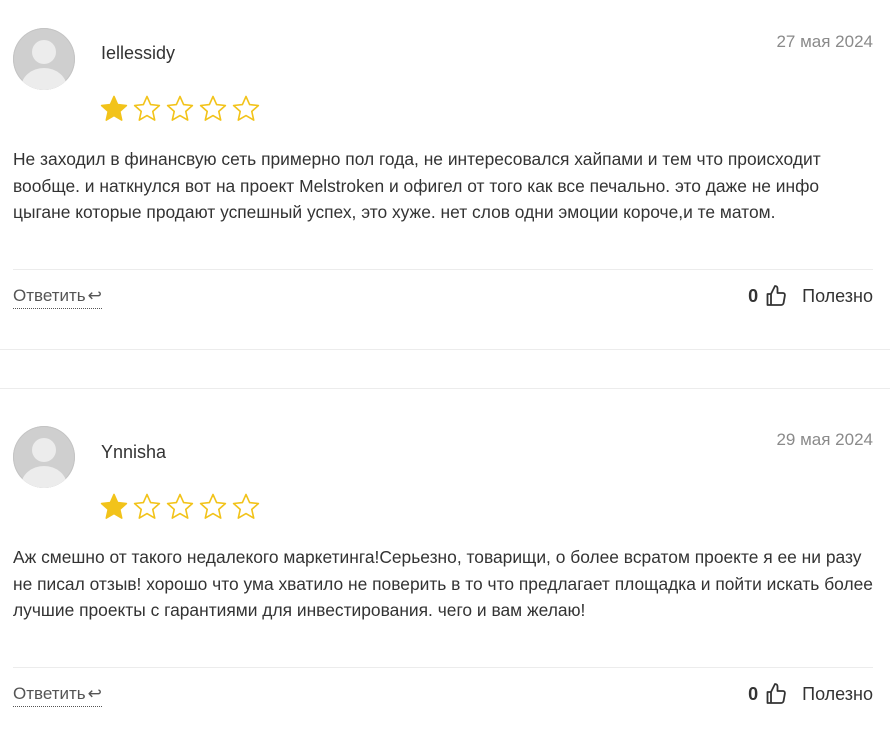  I want to click on reply-label: Ответить, so click(49, 693).